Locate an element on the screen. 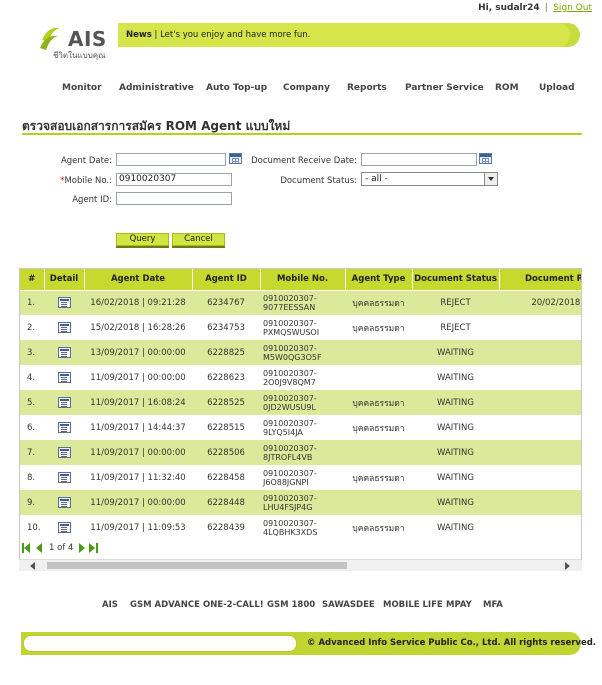 The height and width of the screenshot is (685, 602). previous-page-icon is located at coordinates (39, 548).